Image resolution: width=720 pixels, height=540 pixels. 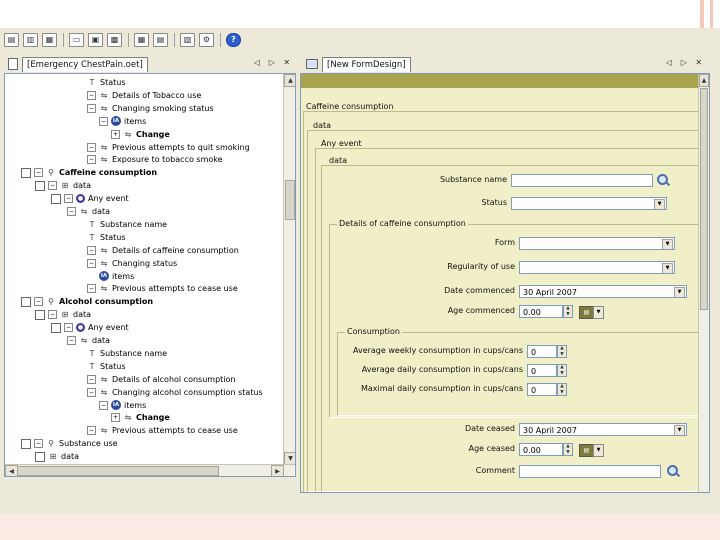 I want to click on comment-input, so click(x=590, y=471).